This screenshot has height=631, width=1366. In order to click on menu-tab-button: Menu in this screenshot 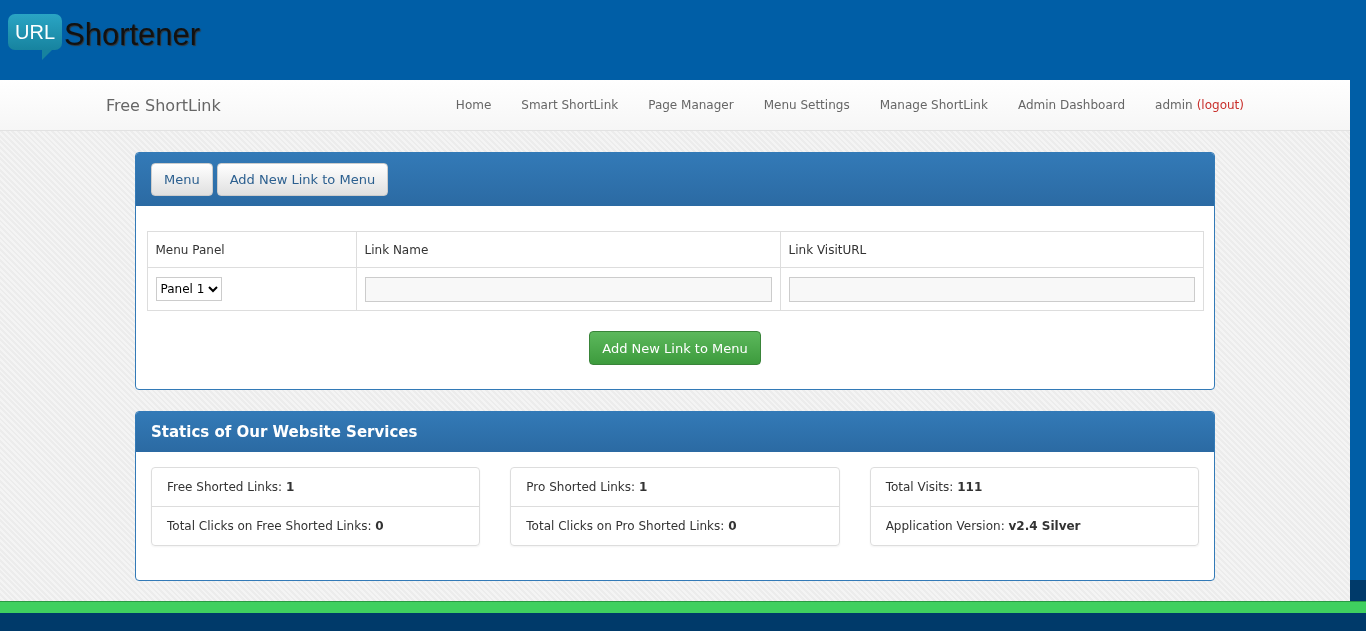, I will do `click(182, 179)`.